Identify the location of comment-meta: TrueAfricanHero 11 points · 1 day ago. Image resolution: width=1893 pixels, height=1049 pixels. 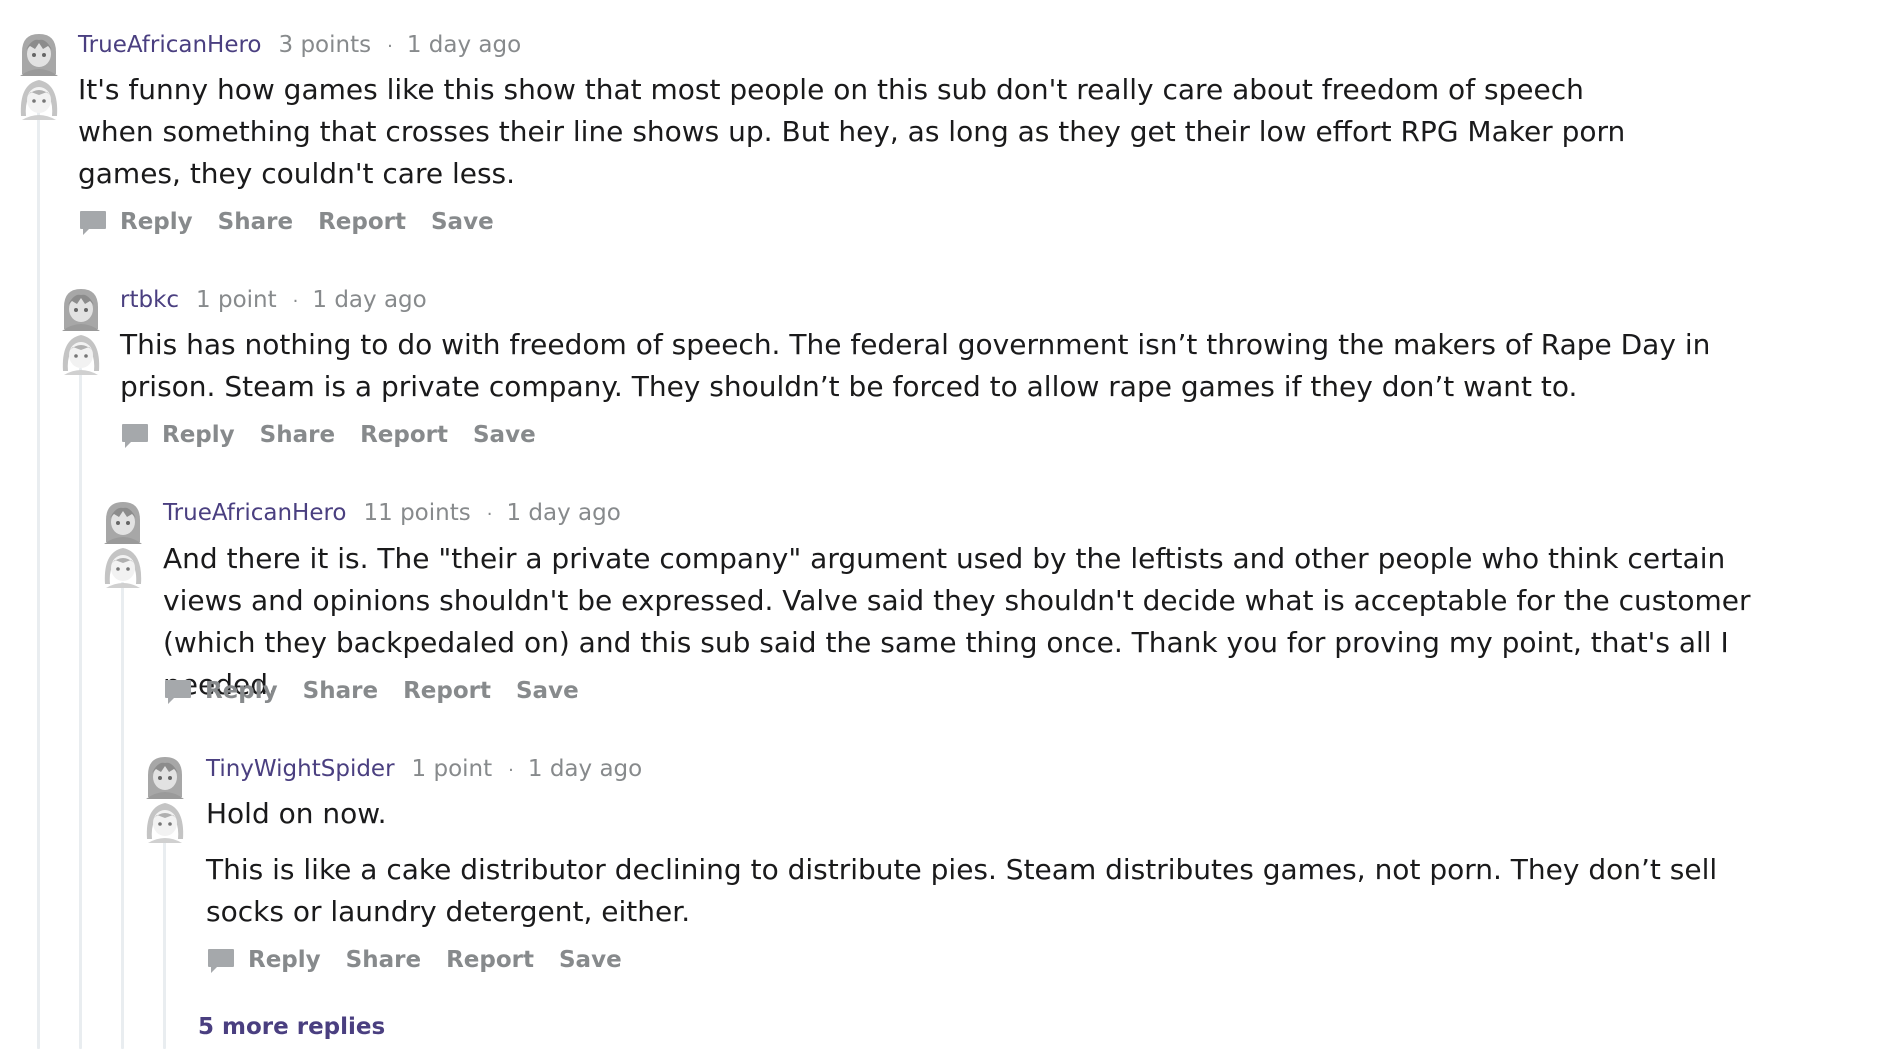
(392, 513).